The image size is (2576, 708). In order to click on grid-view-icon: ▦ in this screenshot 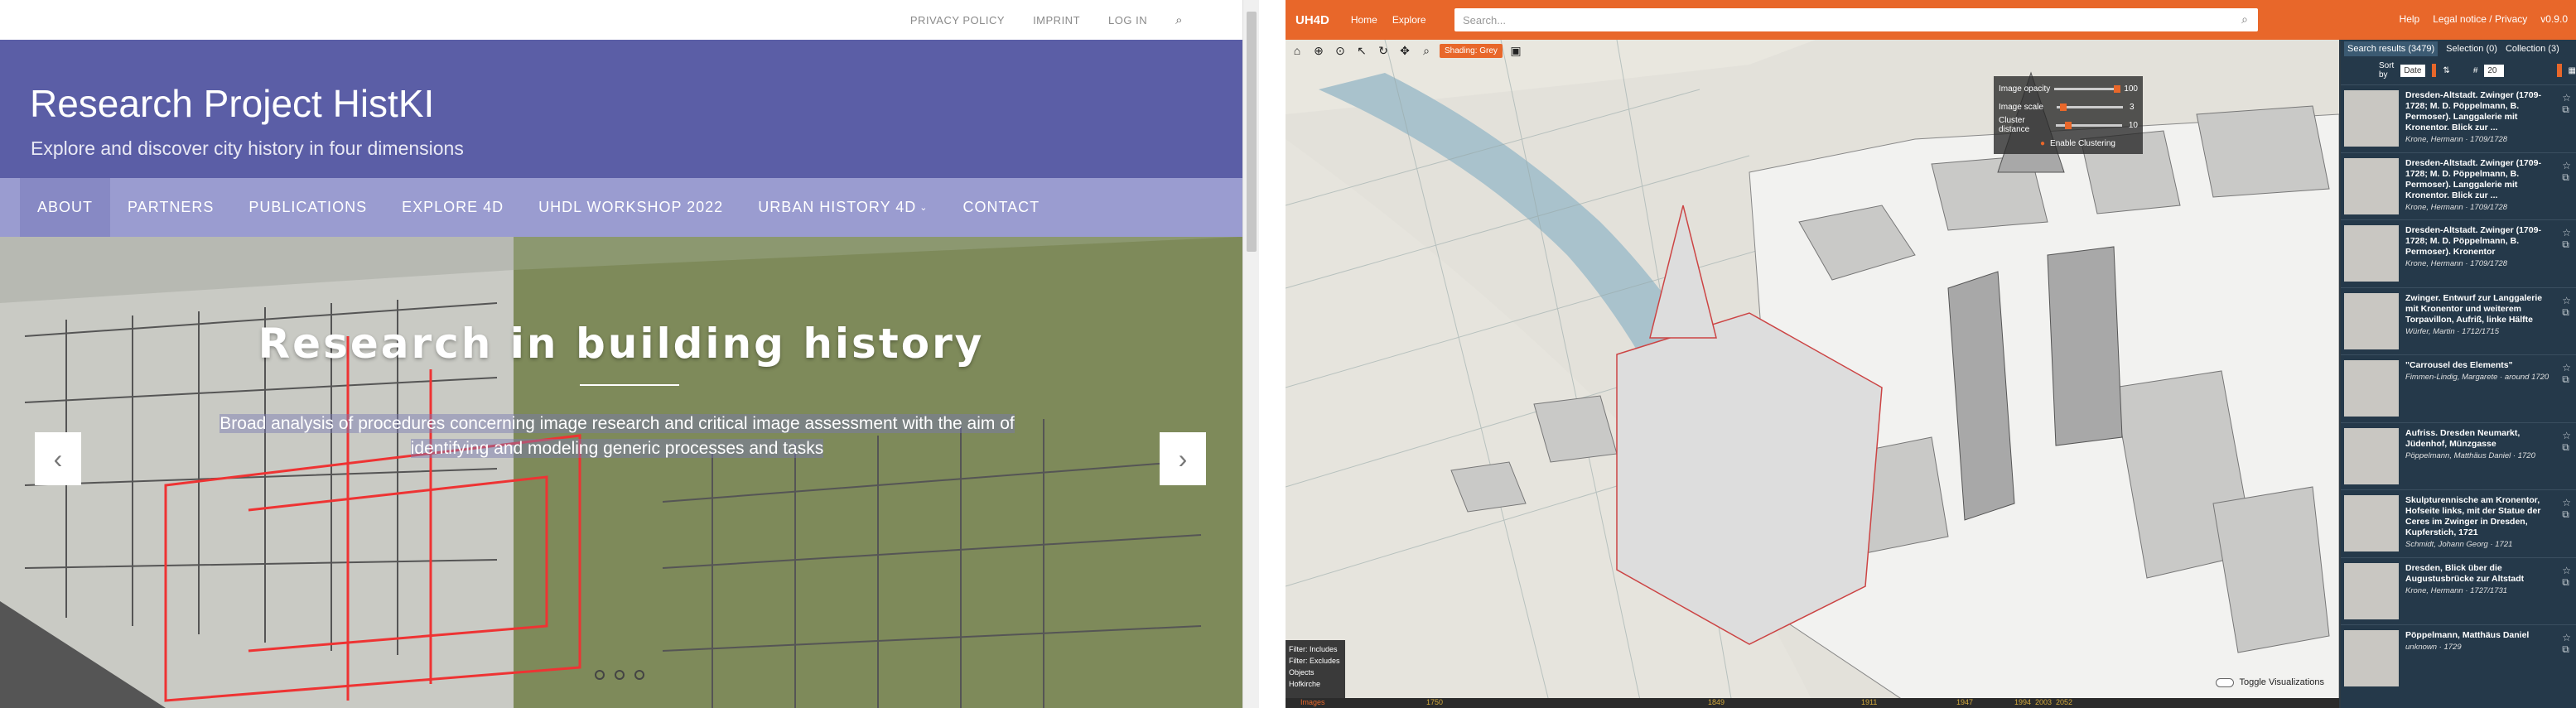, I will do `click(2572, 70)`.